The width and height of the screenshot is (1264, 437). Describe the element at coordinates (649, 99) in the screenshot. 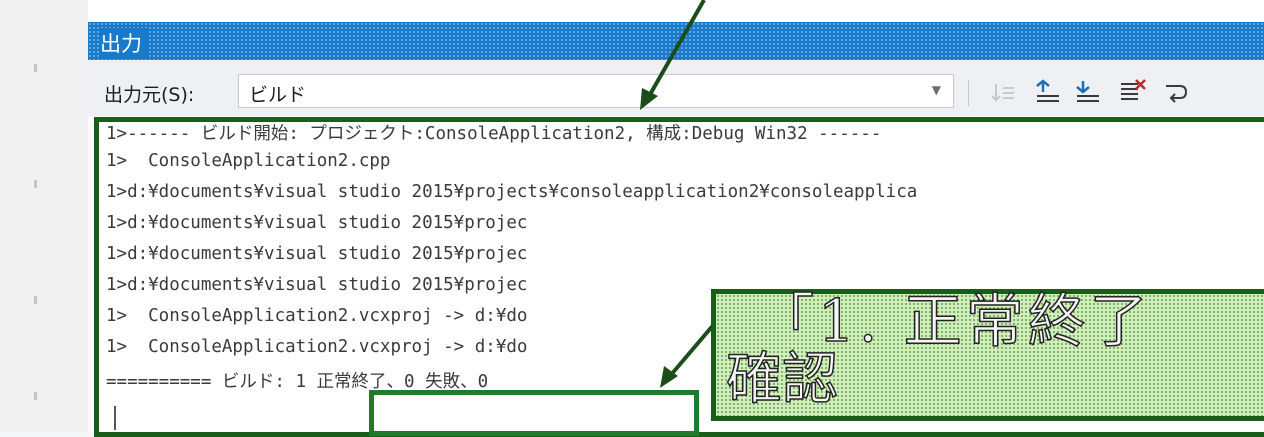

I see `arrow-to-output-head` at that location.